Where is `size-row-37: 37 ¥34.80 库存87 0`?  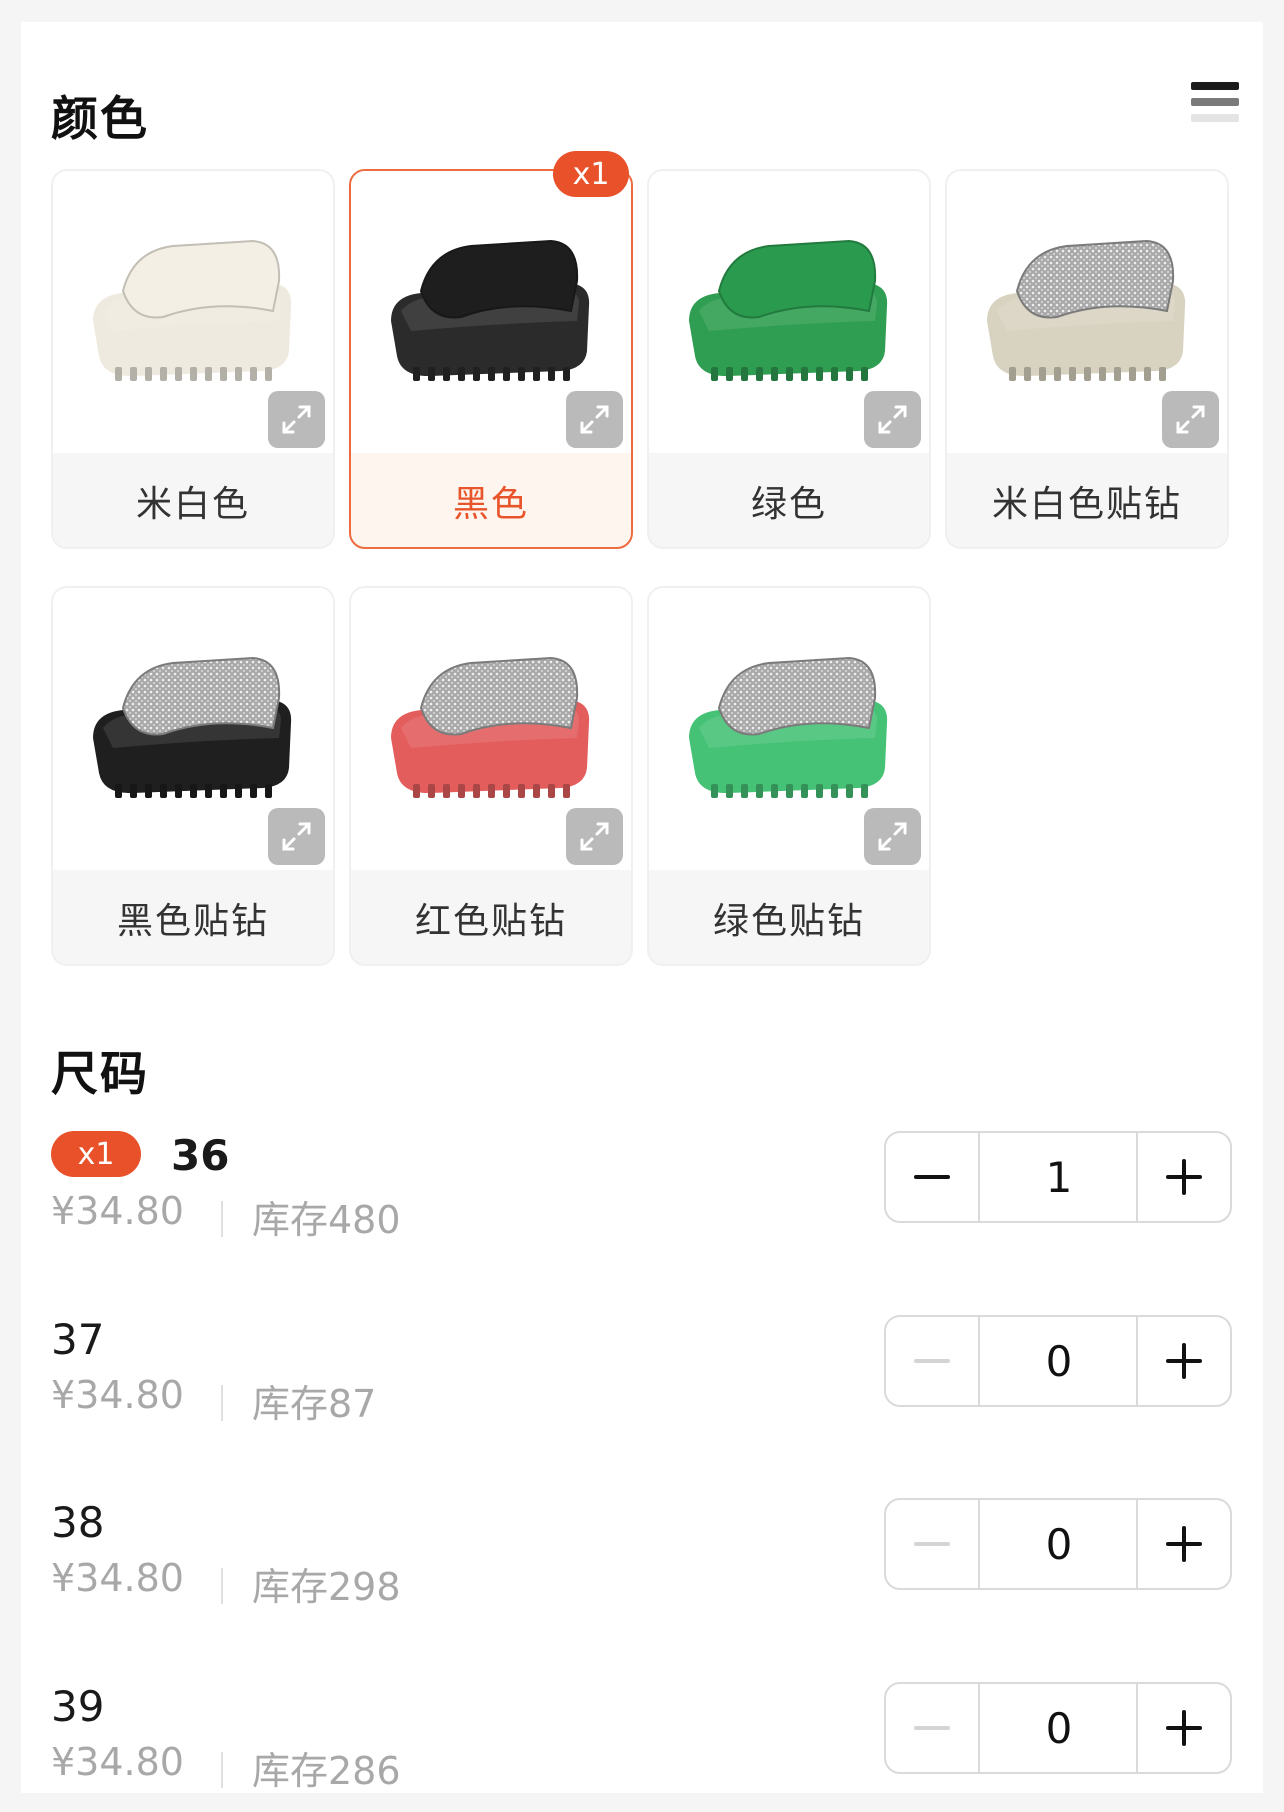 size-row-37: 37 ¥34.80 库存87 0 is located at coordinates (643, 1380).